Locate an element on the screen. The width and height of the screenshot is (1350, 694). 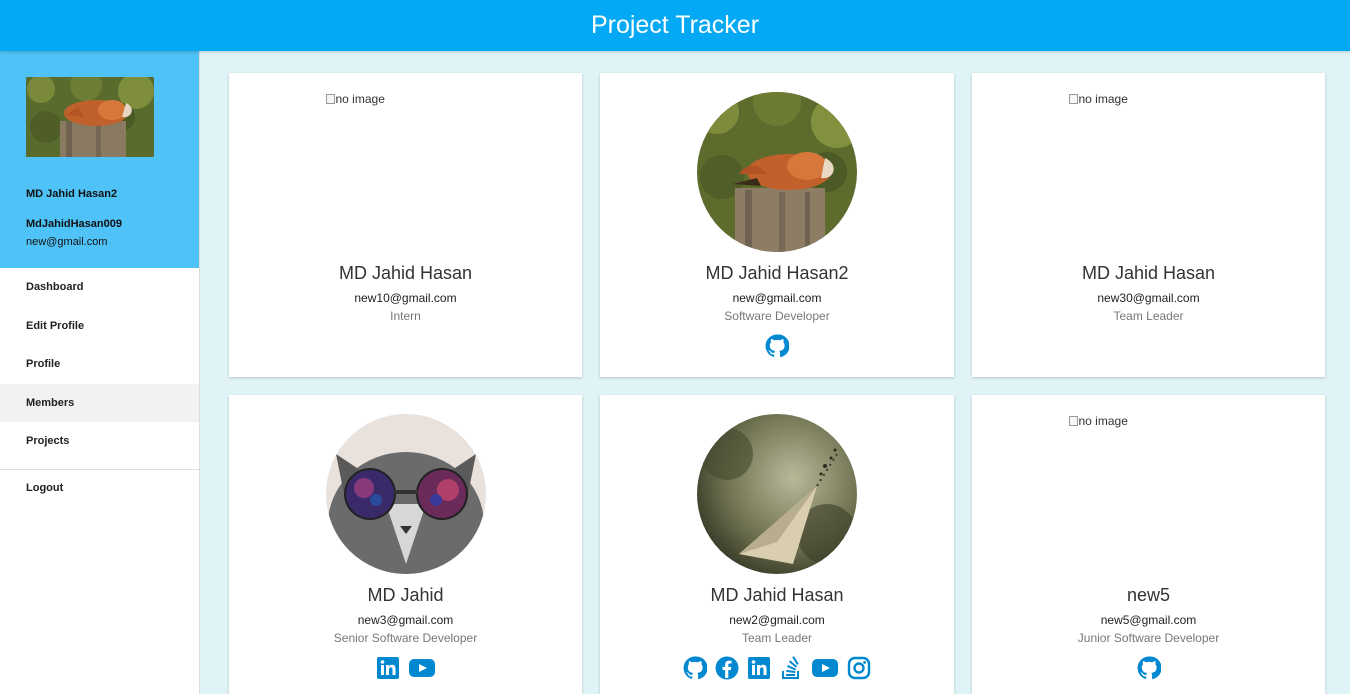
member-email: new10@gmail.com is located at coordinates (405, 298).